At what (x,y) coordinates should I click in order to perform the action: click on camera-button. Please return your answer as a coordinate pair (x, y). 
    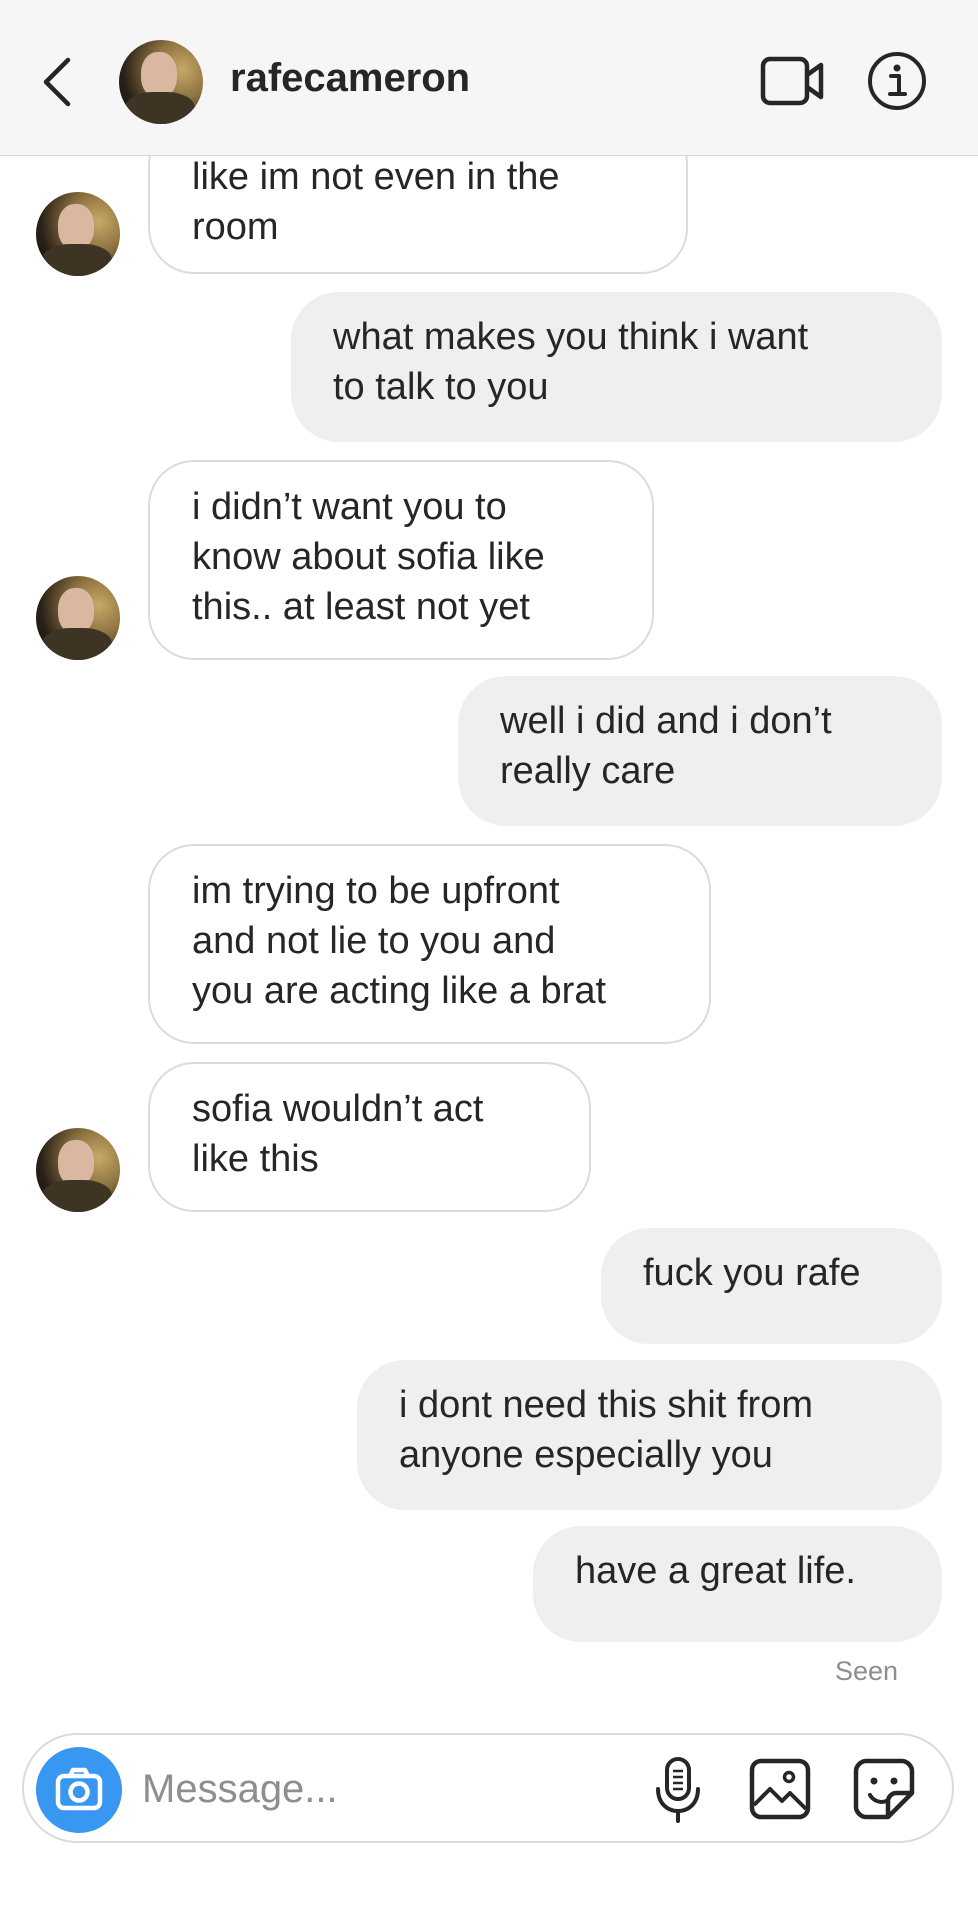
    Looking at the image, I should click on (79, 1790).